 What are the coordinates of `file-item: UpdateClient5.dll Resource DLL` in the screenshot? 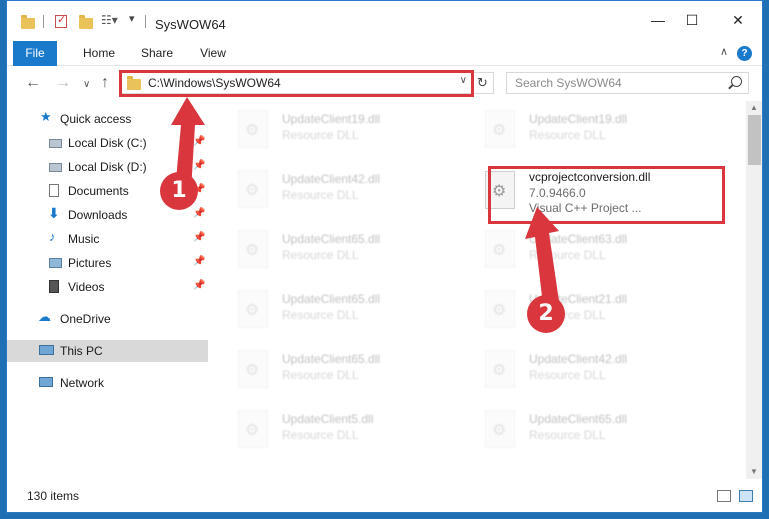 It's located at (323, 429).